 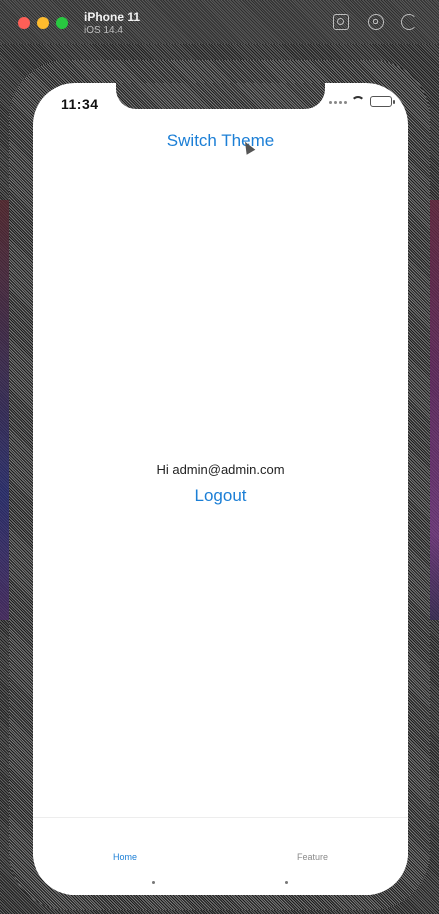 What do you see at coordinates (220, 141) in the screenshot?
I see `switch-theme-button: Switch Theme` at bounding box center [220, 141].